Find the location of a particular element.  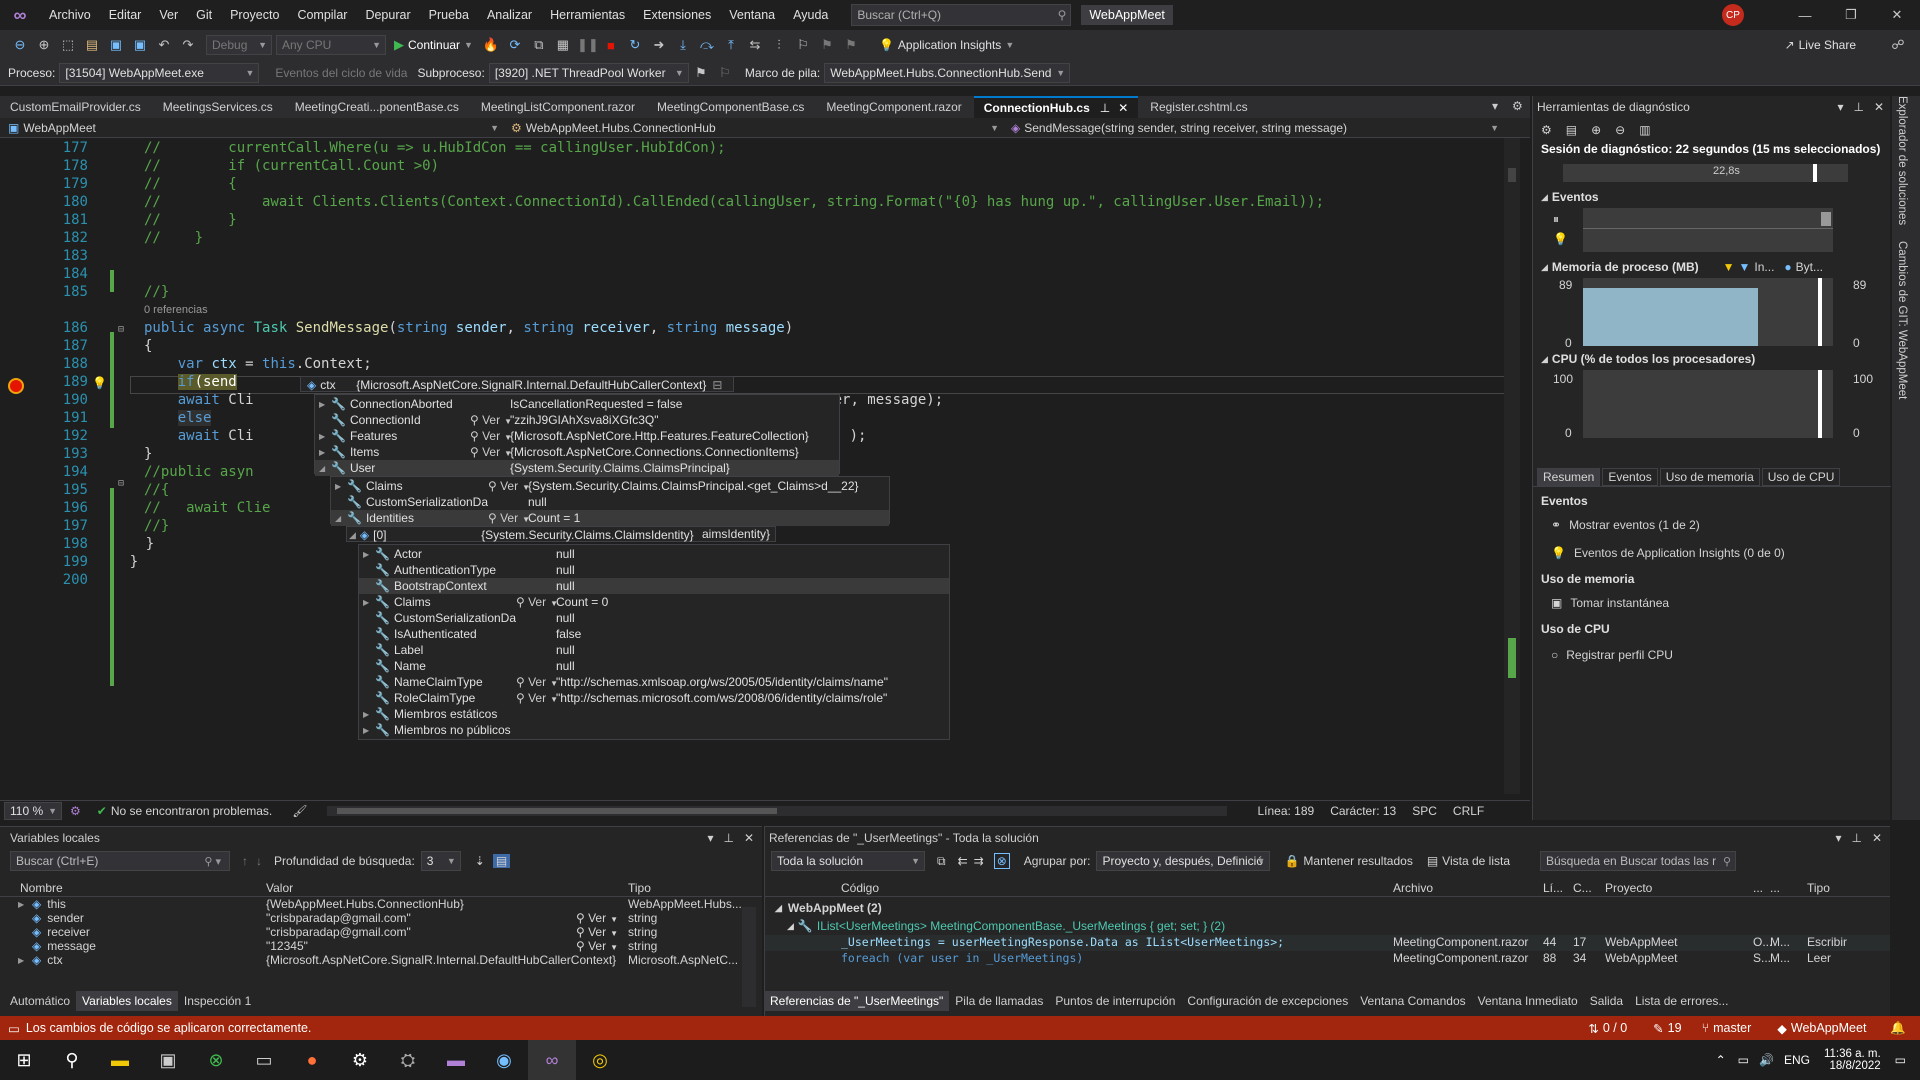

close-icon: ✕ is located at coordinates (749, 838).